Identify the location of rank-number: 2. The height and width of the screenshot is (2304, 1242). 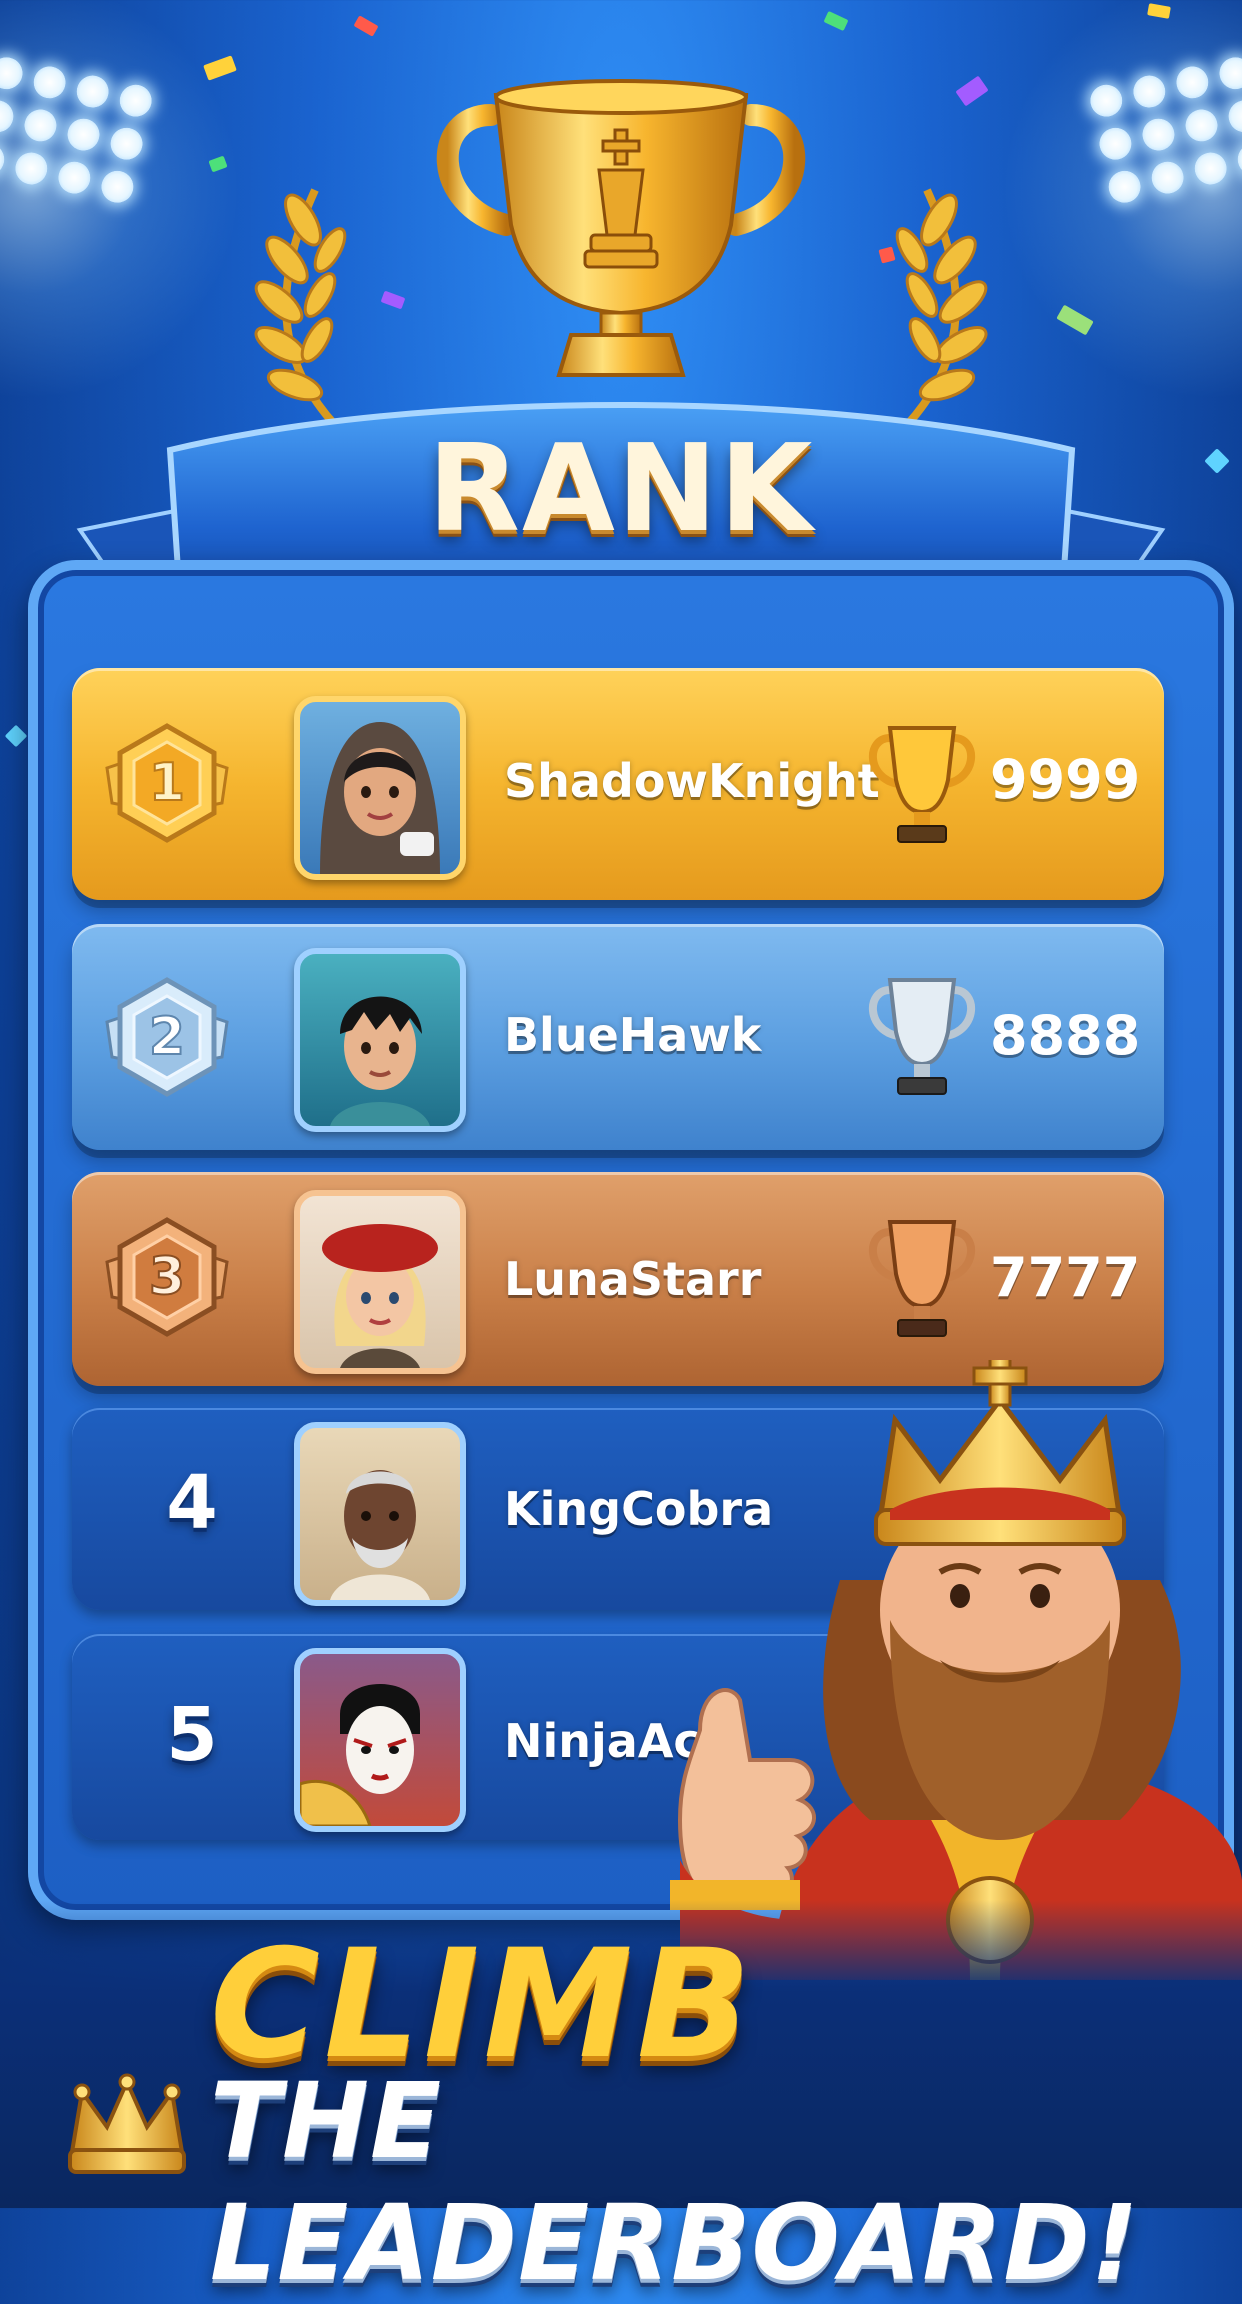
(167, 1037).